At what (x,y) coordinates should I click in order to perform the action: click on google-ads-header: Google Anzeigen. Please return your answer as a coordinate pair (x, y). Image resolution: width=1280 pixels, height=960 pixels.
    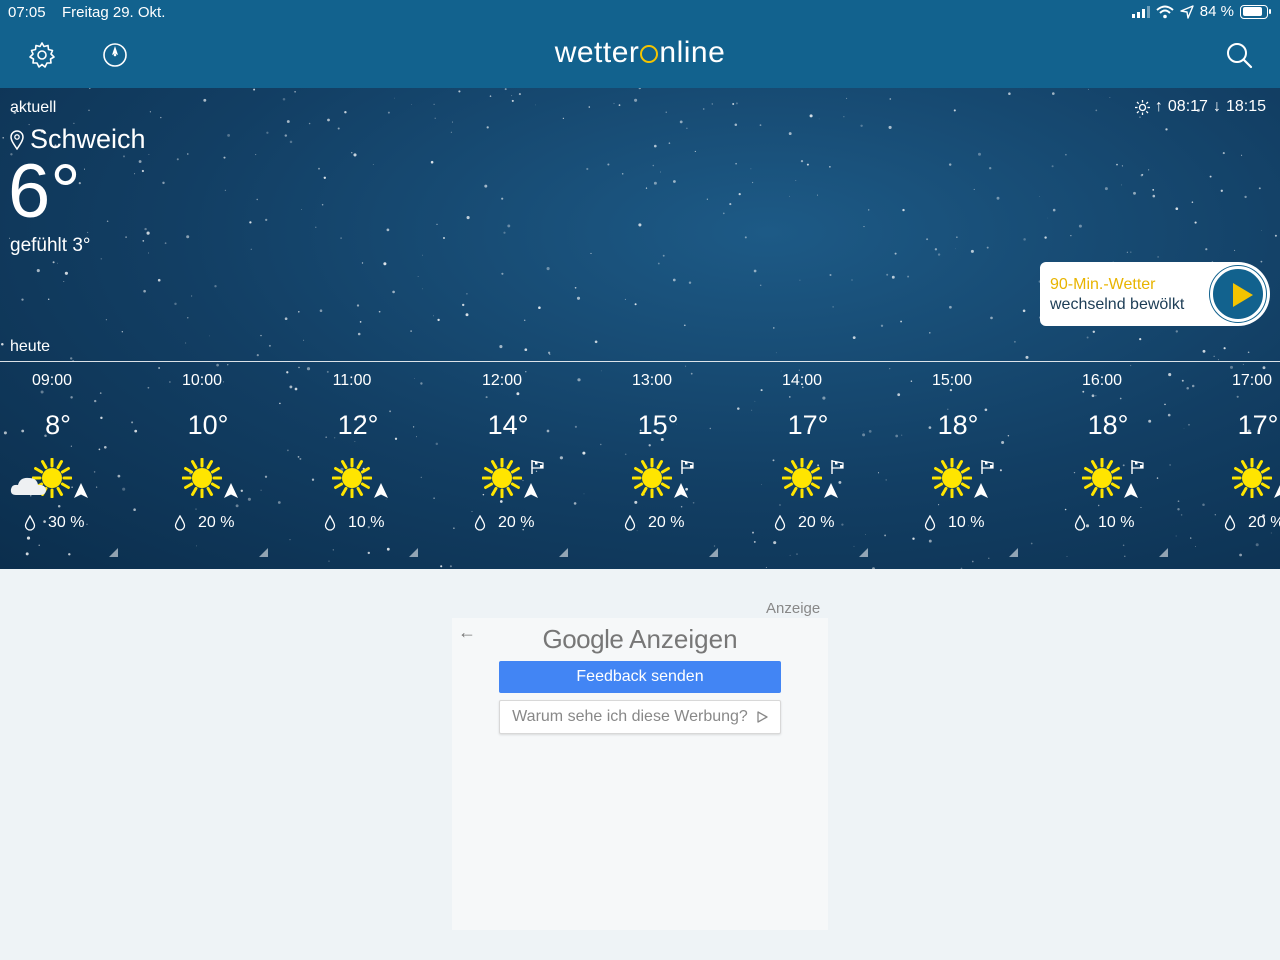
    Looking at the image, I should click on (640, 639).